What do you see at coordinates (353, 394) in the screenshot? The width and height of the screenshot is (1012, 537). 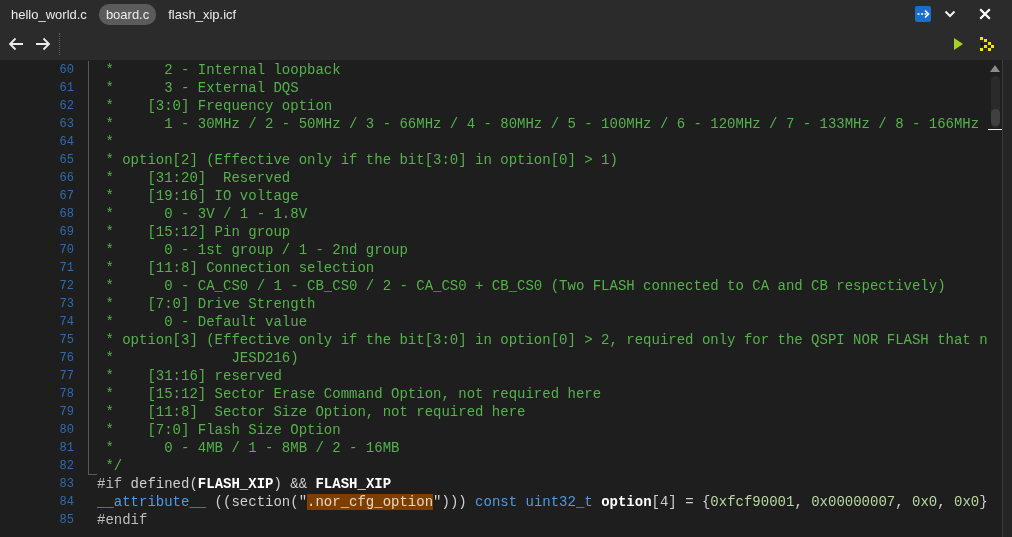 I see `code-line: * [15:12] Sector Erase Command Option, not required here` at bounding box center [353, 394].